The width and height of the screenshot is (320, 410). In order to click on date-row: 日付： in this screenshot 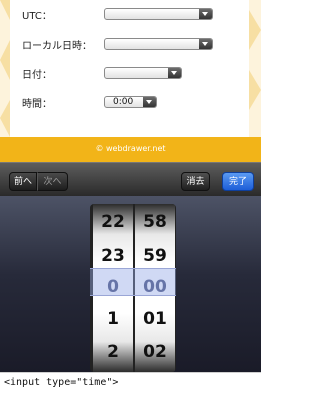, I will do `click(37, 73)`.